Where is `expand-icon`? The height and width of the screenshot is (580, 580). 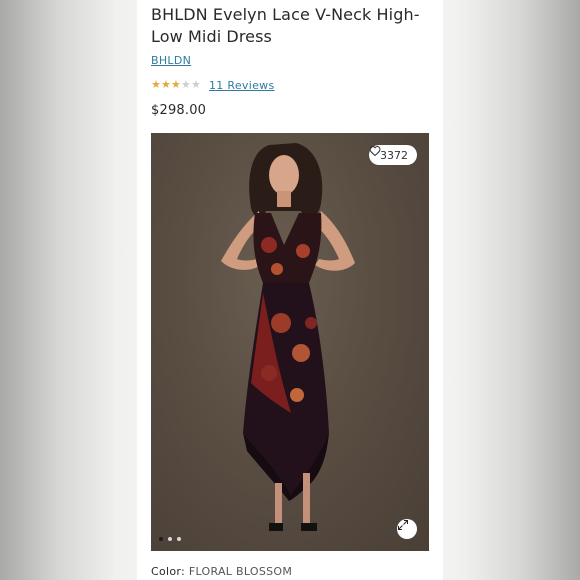
expand-icon is located at coordinates (403, 525).